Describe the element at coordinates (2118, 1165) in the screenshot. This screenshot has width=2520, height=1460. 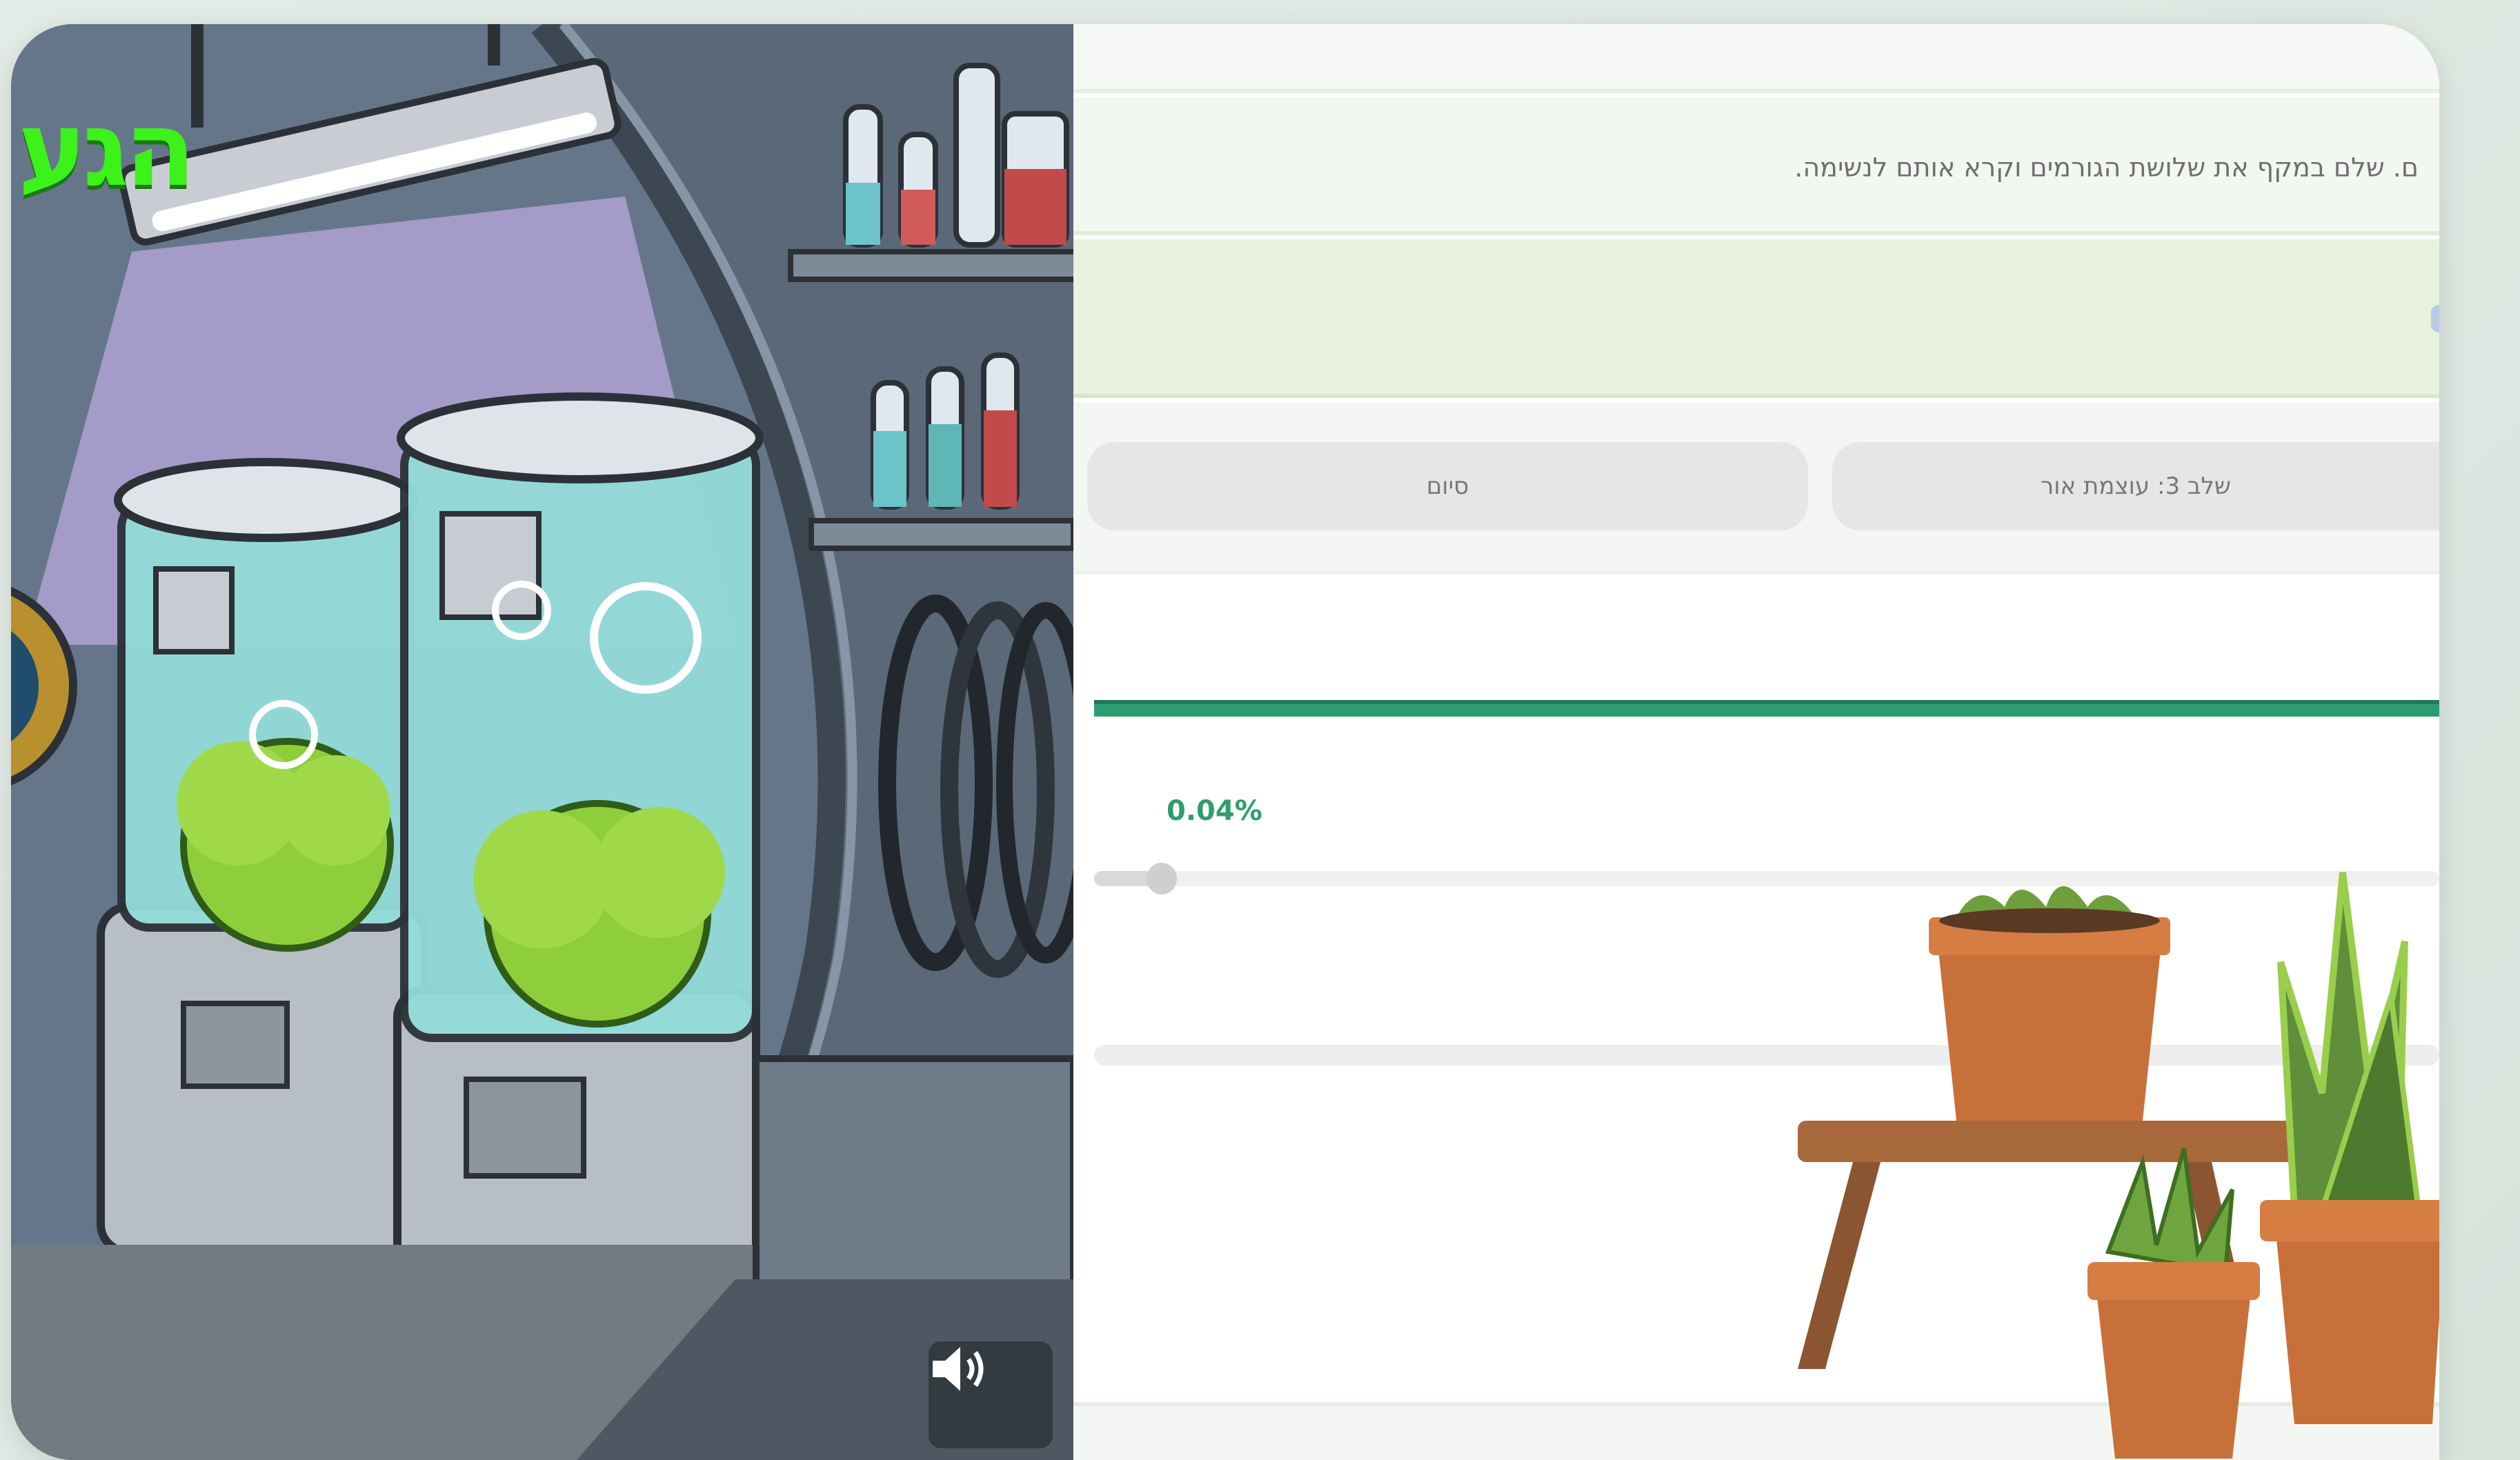
I see `plants-decoration` at that location.